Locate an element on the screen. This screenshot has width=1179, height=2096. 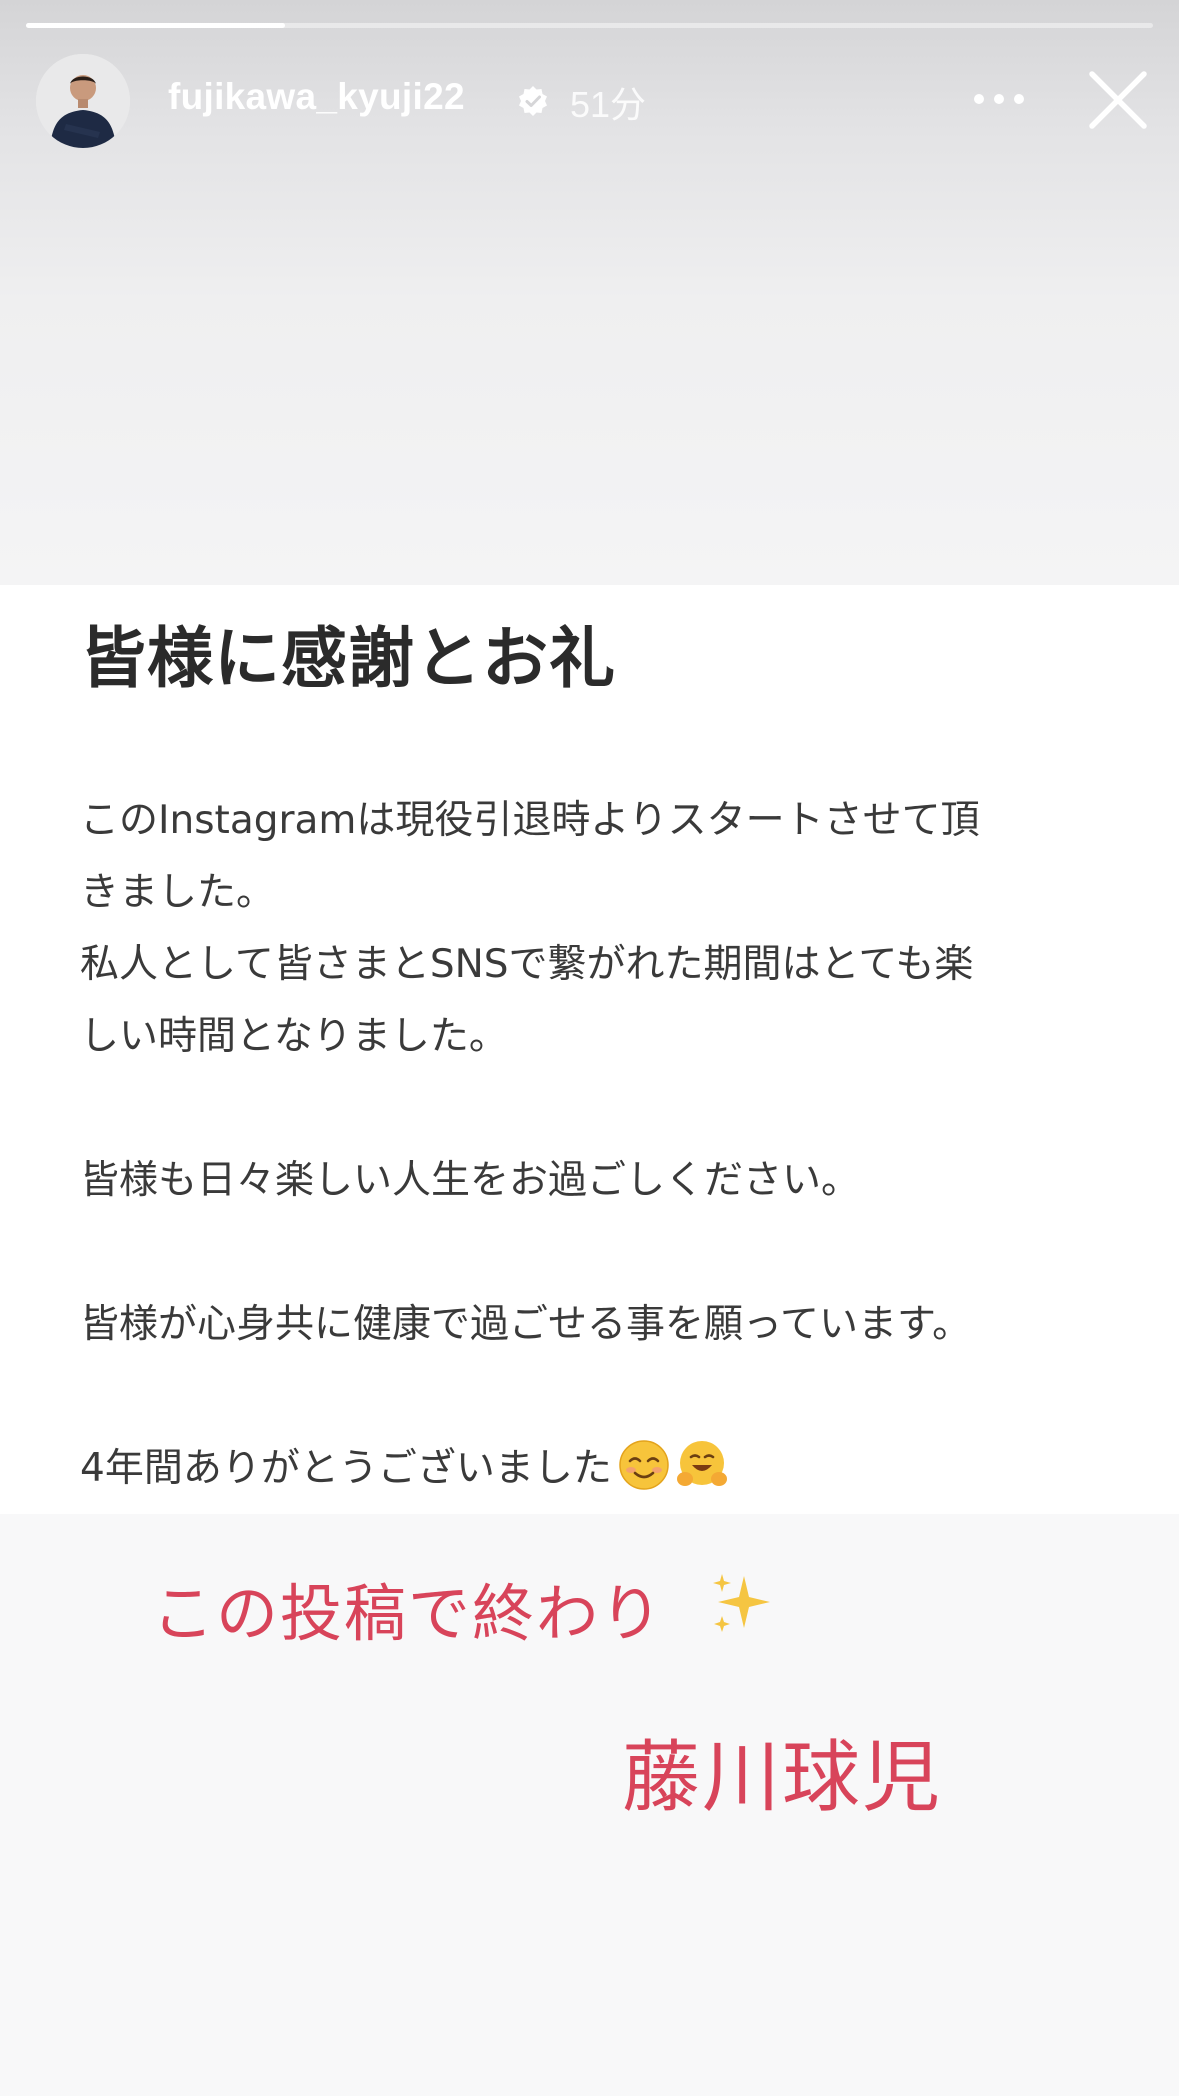
verified-badge-icon is located at coordinates (533, 101).